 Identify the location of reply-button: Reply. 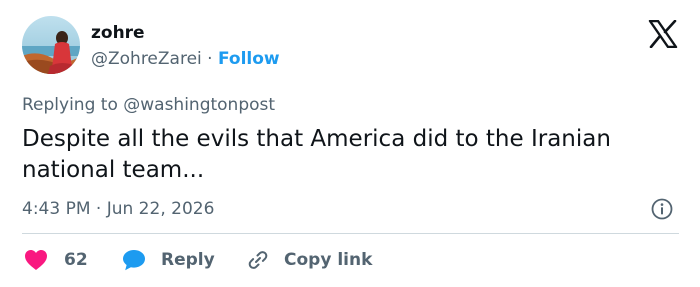
(168, 260).